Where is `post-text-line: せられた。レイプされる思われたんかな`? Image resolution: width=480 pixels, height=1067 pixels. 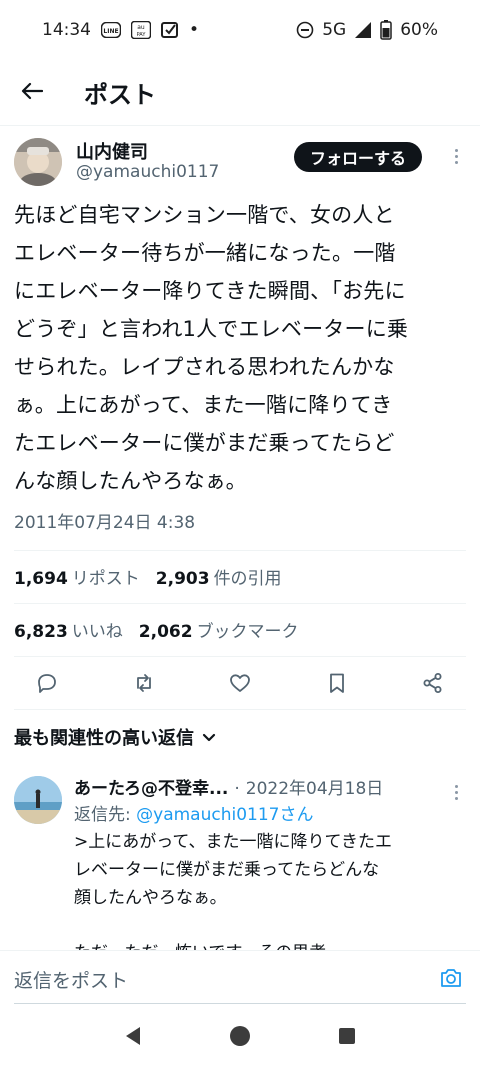 post-text-line: せられた。レイプされる思われたんかな is located at coordinates (204, 367).